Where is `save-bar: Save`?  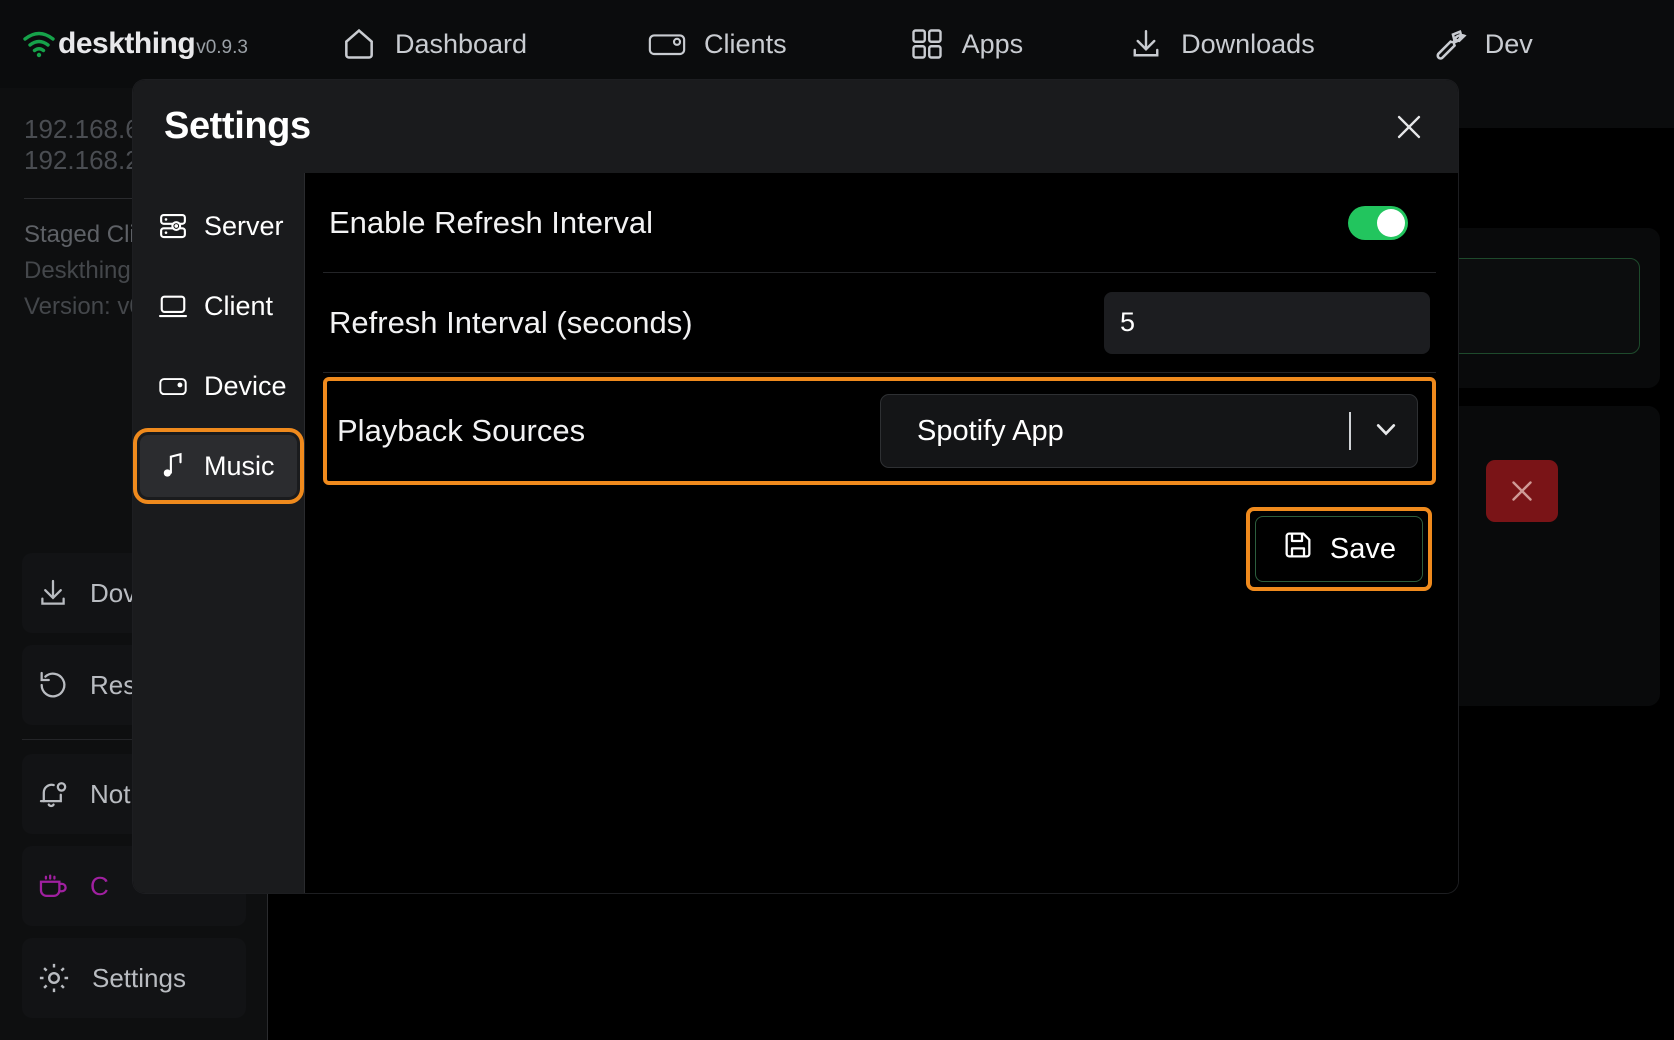
save-bar: Save is located at coordinates (879, 538).